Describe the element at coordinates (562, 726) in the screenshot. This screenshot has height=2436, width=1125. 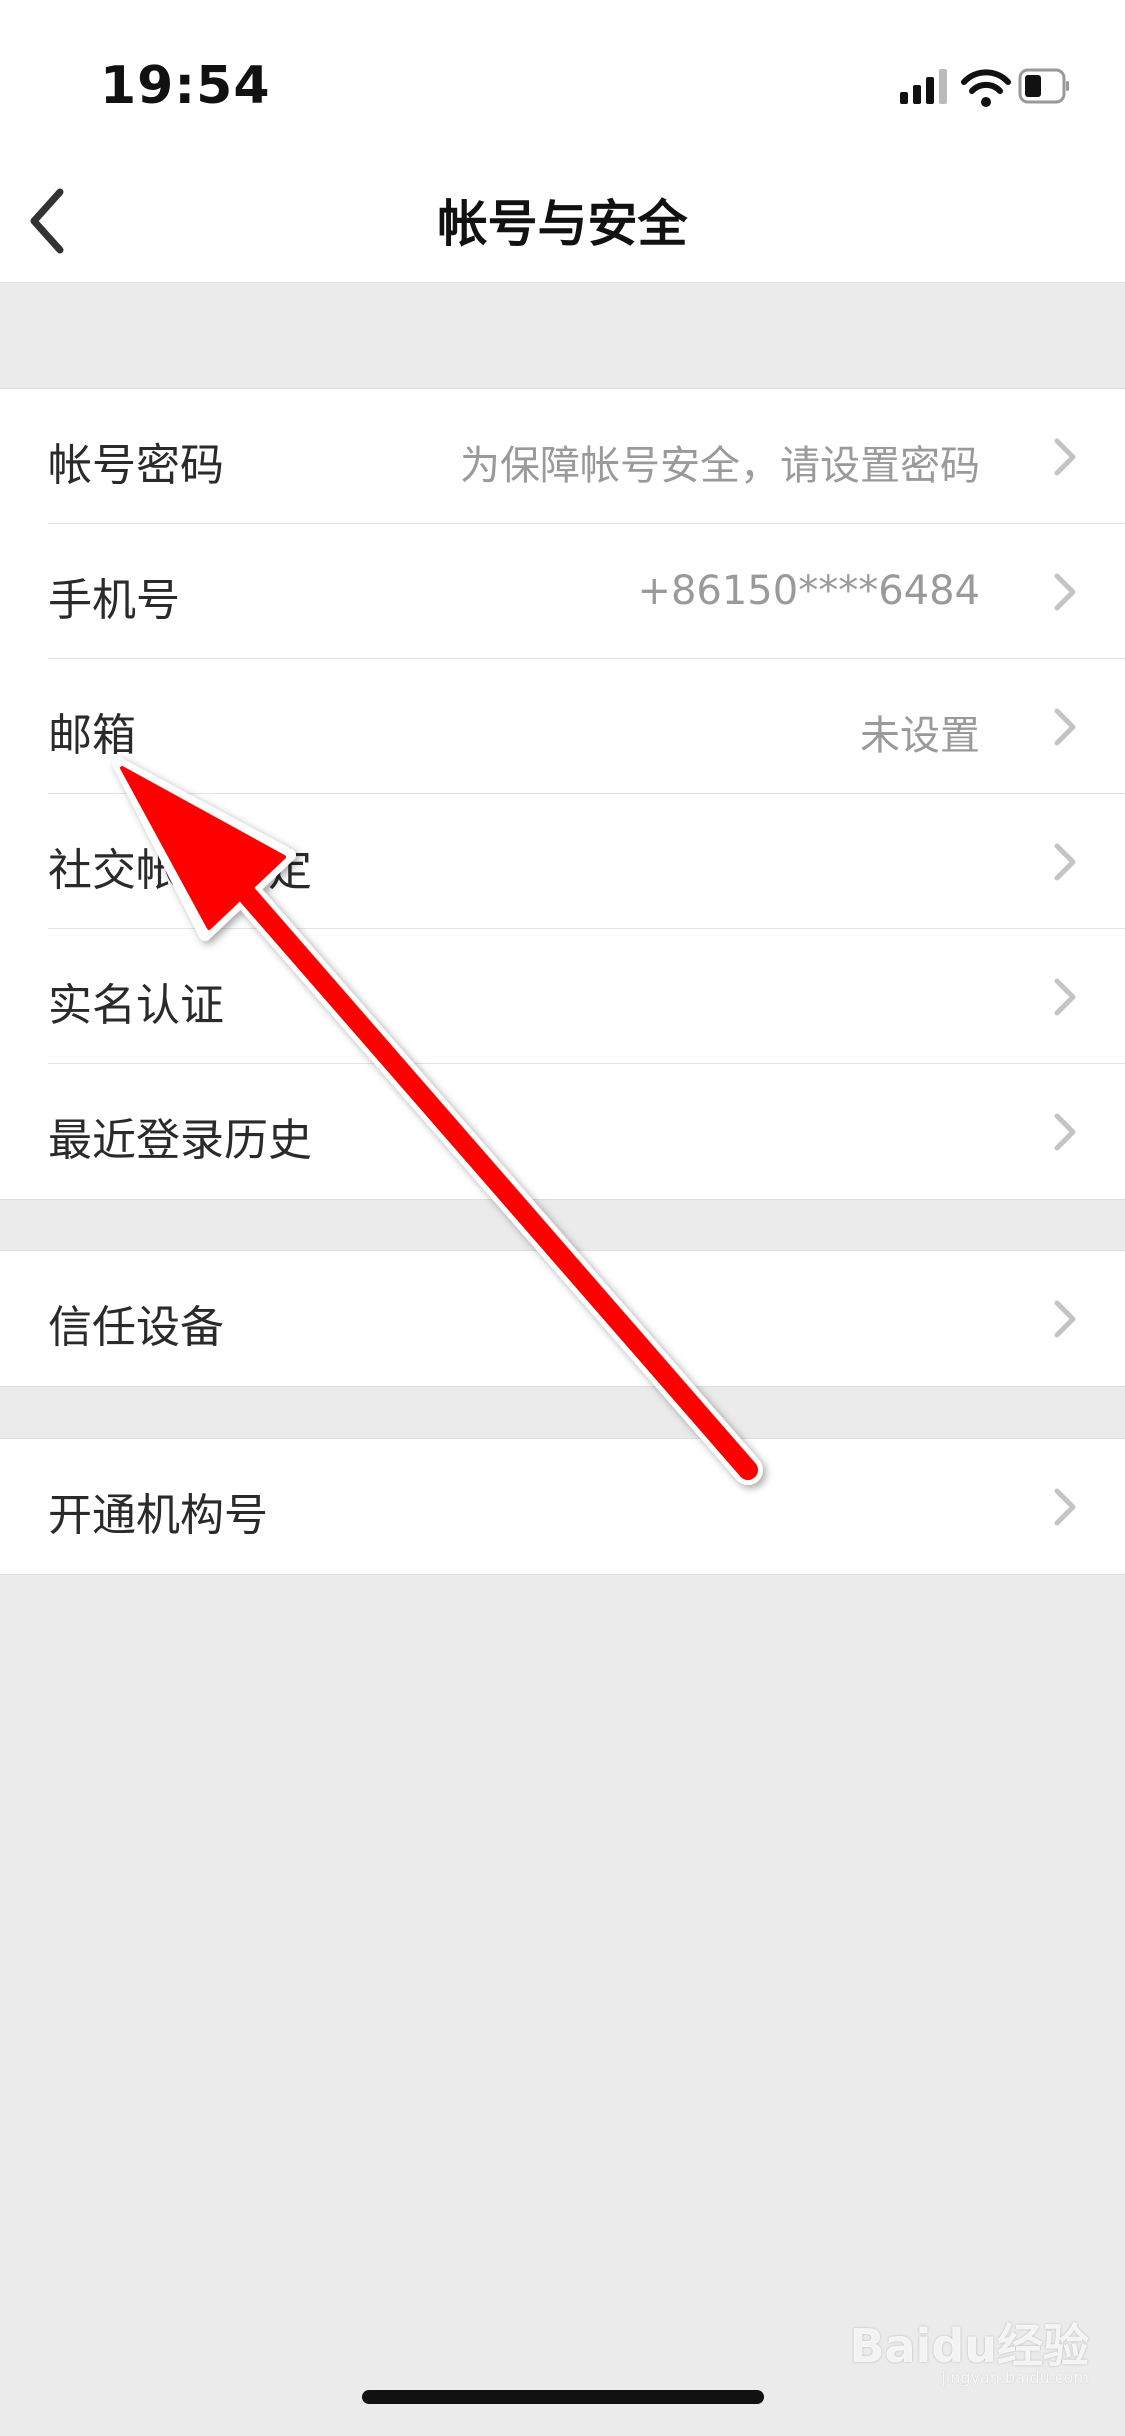
I see `settings-row-email: 邮箱 未设置` at that location.